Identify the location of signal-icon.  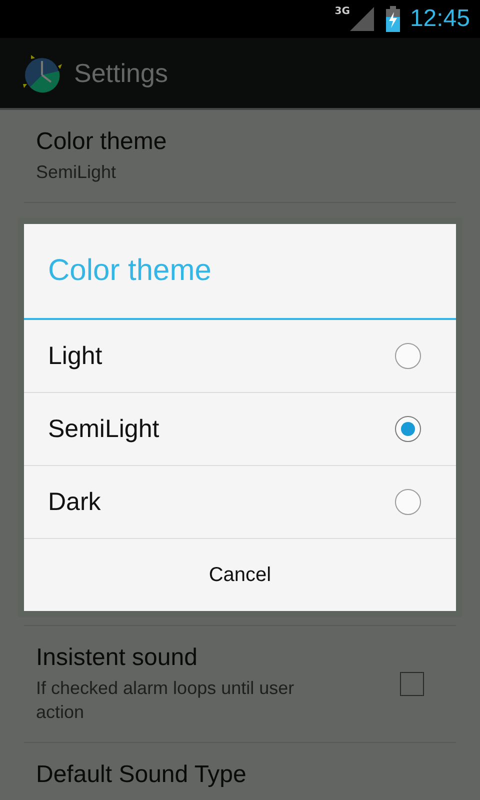
(362, 19).